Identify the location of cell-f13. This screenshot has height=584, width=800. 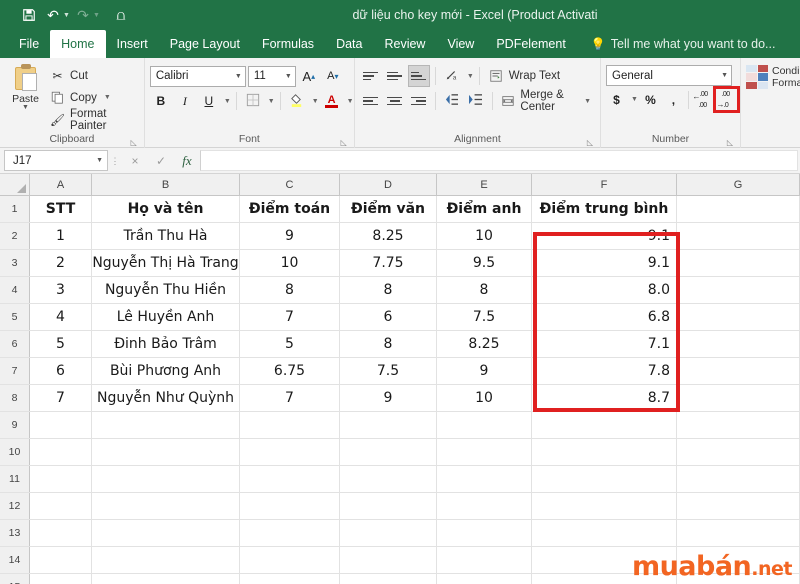
(604, 533).